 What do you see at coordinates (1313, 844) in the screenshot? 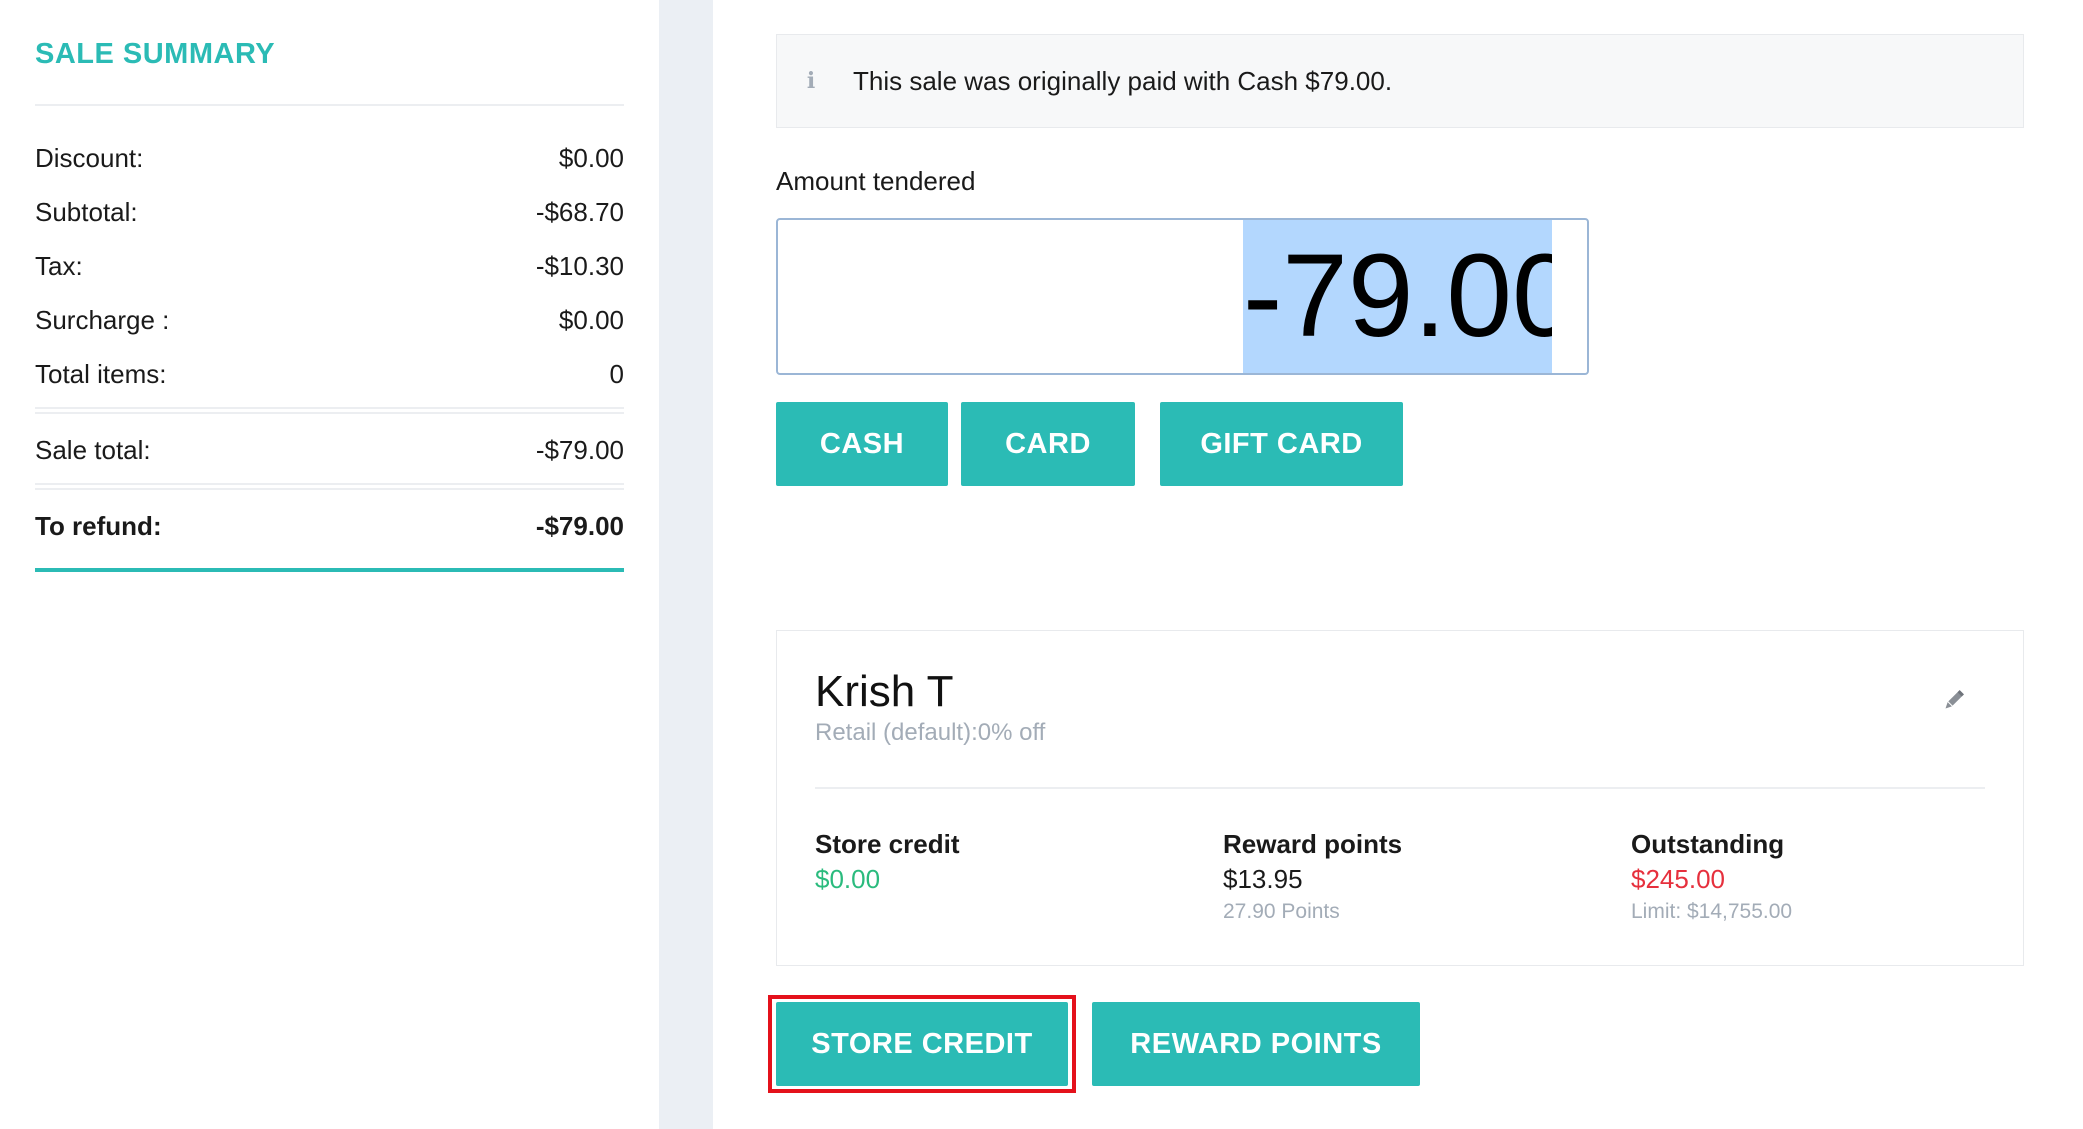
I see `reward-points-label: Reward points` at bounding box center [1313, 844].